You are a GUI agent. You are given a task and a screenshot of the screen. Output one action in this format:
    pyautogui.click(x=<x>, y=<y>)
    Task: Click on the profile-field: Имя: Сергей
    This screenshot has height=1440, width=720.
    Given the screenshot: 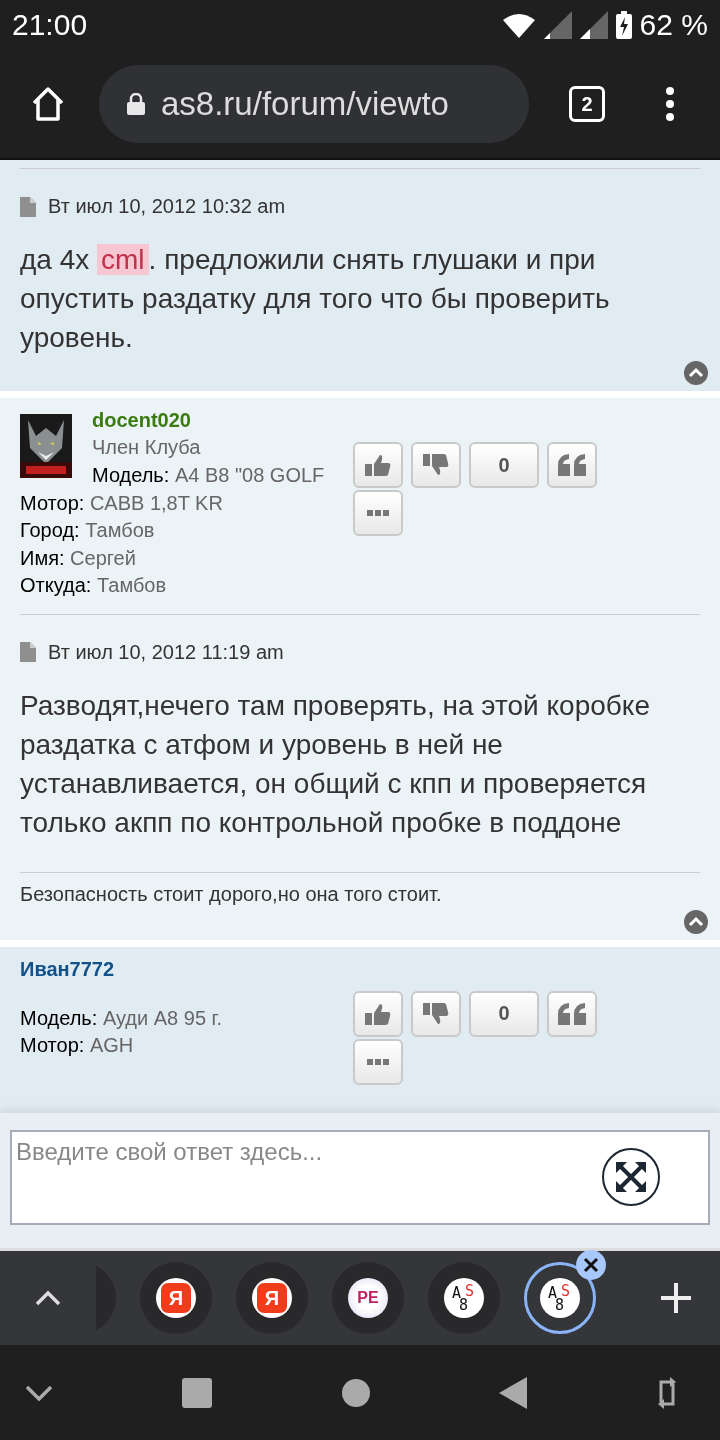 What is the action you would take?
    pyautogui.click(x=78, y=558)
    